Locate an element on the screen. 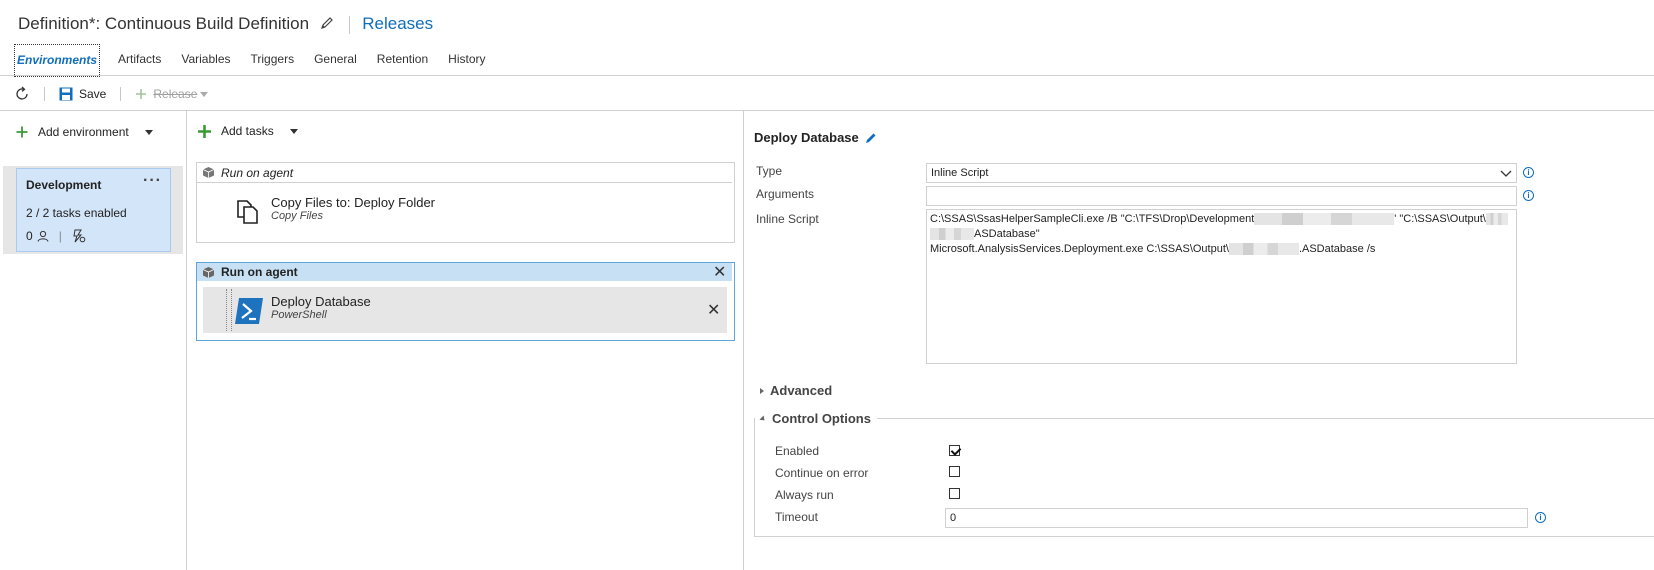  edit-pencil-icon is located at coordinates (871, 138).